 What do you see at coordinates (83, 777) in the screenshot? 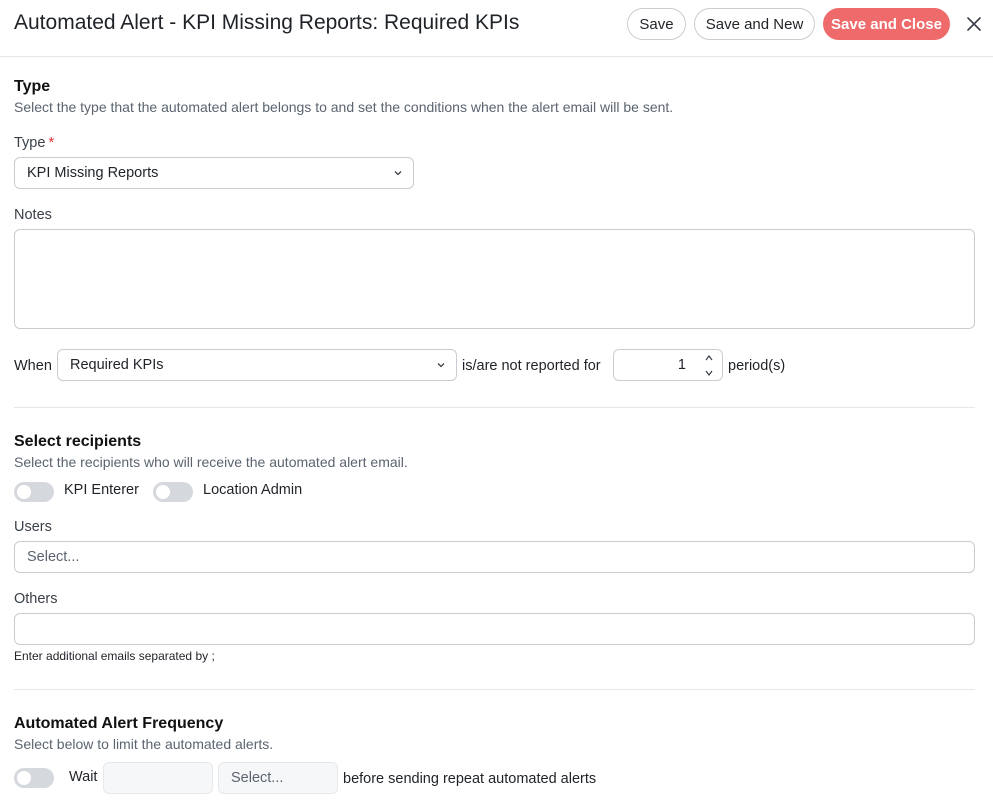
I see `wait-label: Wait` at bounding box center [83, 777].